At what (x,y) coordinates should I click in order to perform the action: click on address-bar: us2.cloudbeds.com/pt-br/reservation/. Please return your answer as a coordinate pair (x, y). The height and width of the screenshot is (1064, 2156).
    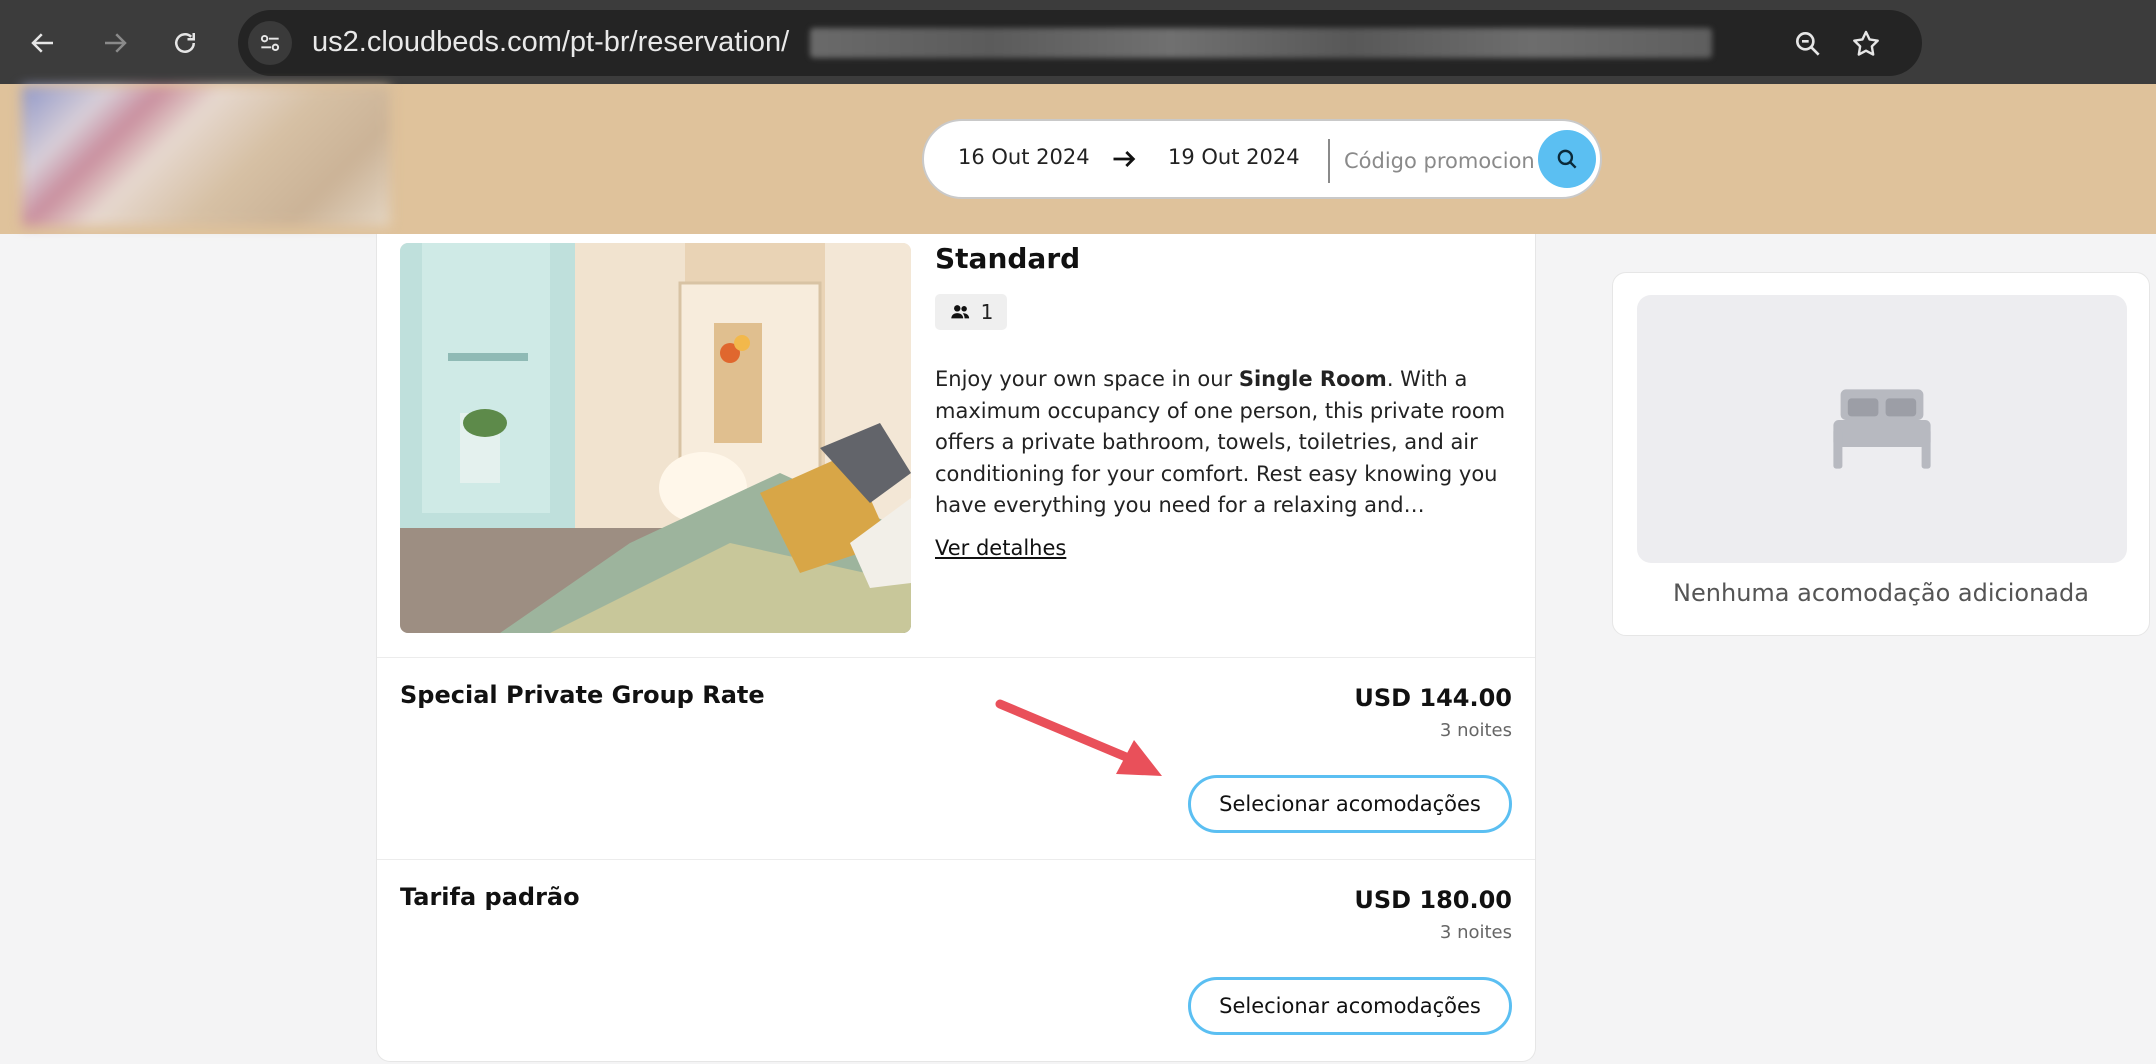
    Looking at the image, I should click on (1080, 43).